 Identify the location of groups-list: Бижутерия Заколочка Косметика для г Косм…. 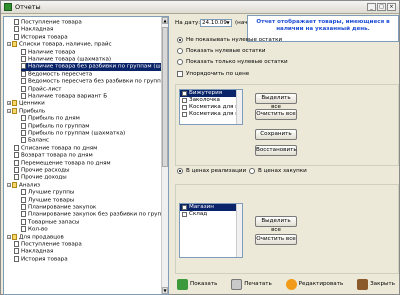
(211, 107).